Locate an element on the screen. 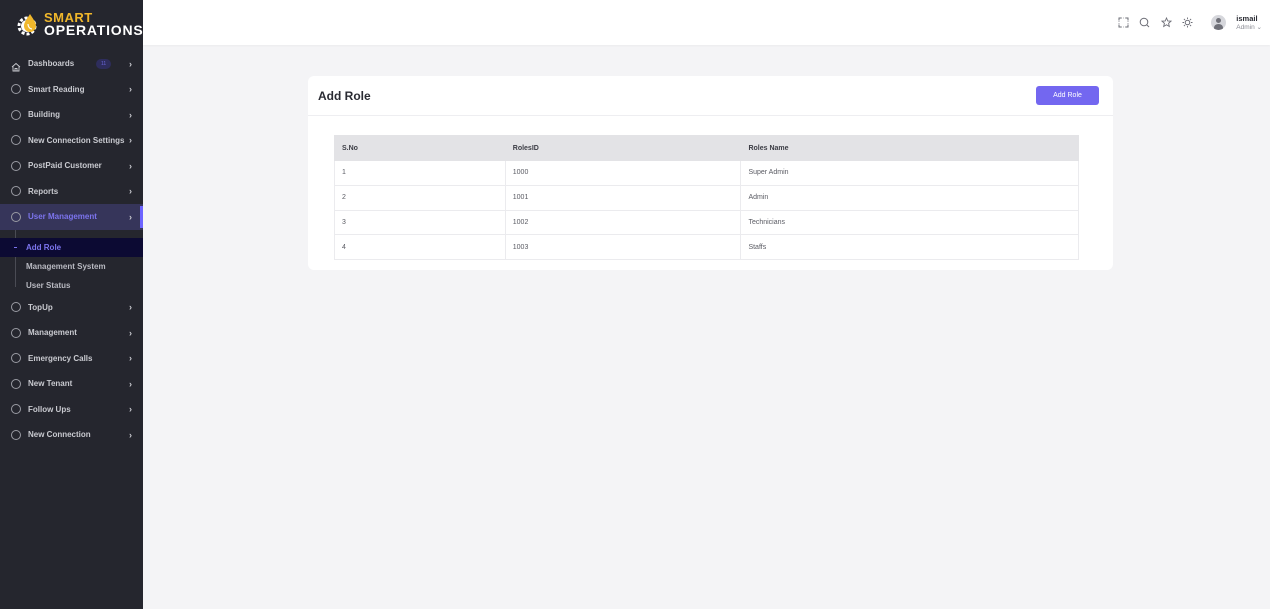  sidebar-item-user-management: User Management › is located at coordinates (71, 217).